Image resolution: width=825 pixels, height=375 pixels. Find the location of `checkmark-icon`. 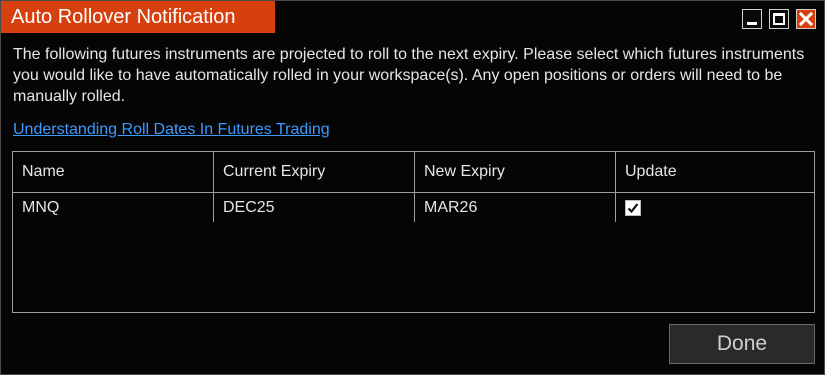

checkmark-icon is located at coordinates (633, 208).